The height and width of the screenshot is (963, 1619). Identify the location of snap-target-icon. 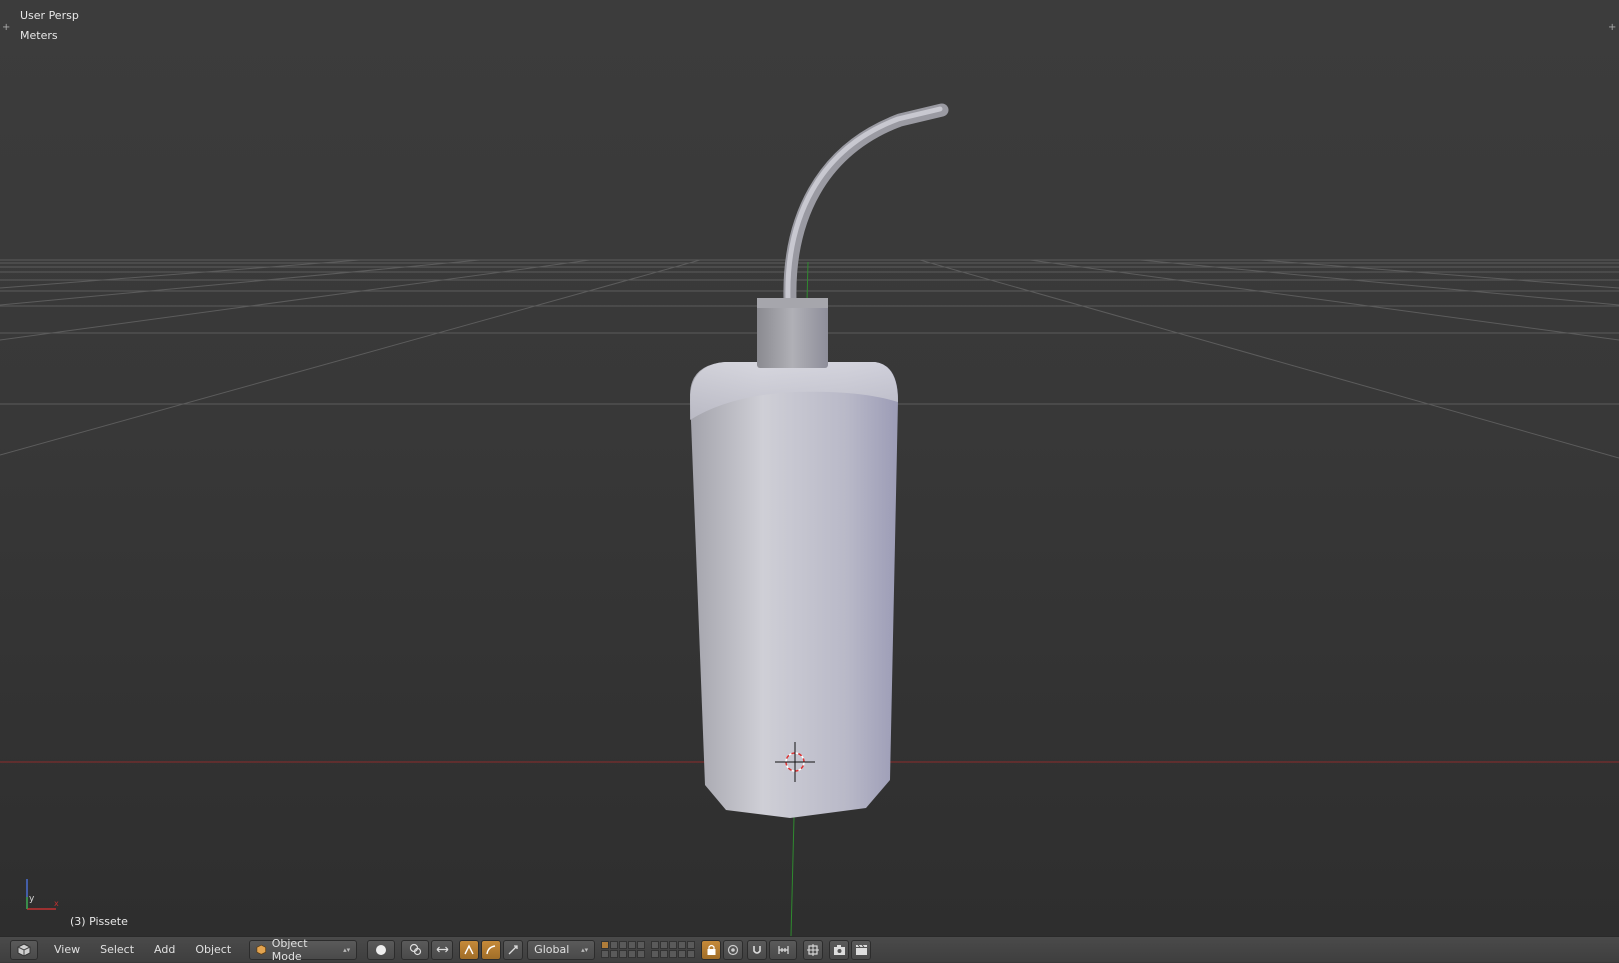
(813, 949).